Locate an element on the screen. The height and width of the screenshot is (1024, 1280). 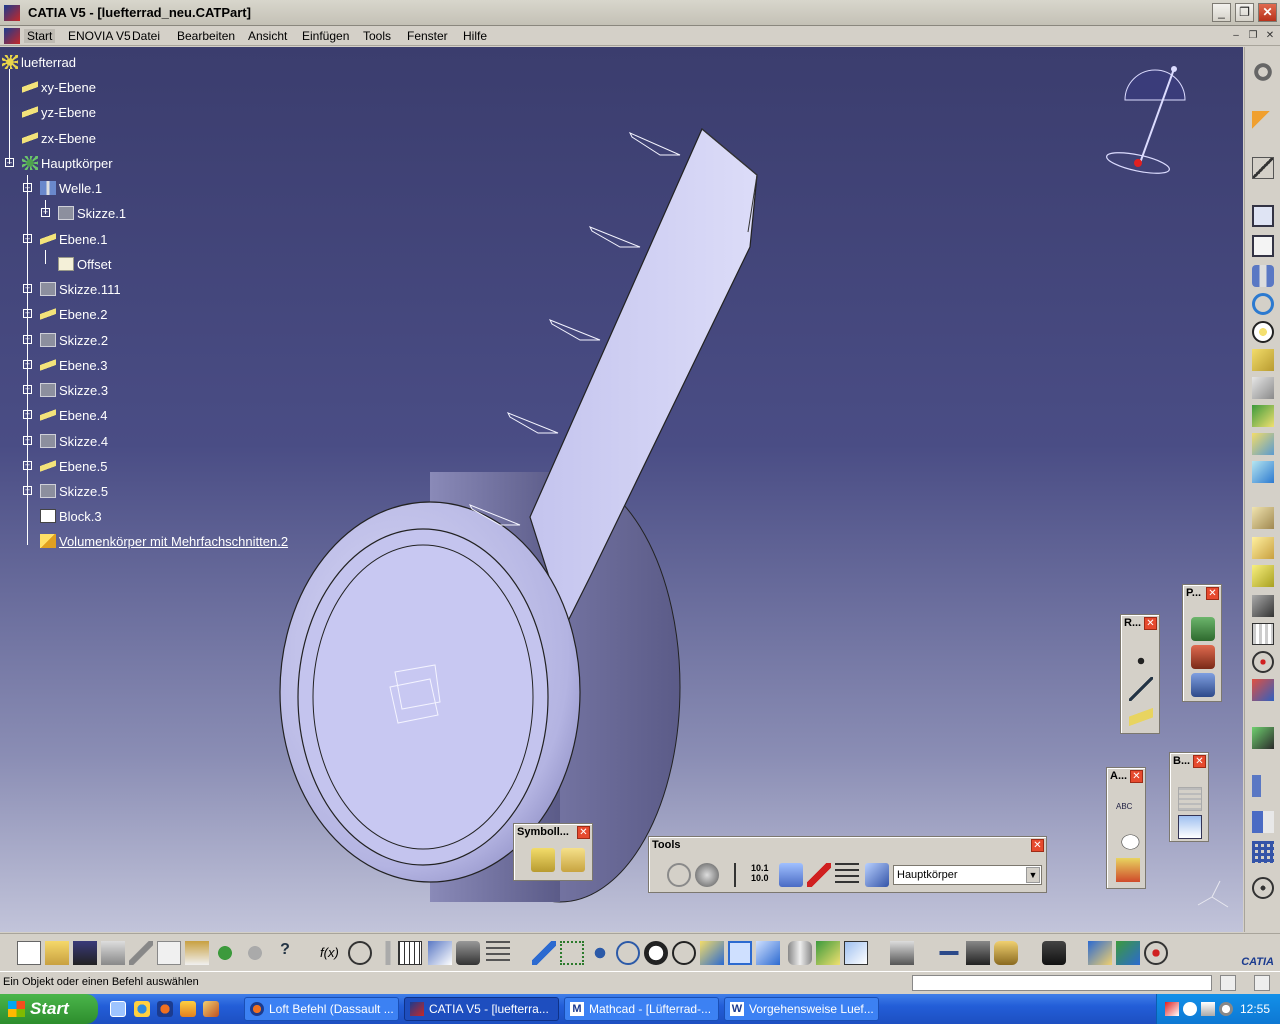
groove-icon is located at coordinates (1263, 304).